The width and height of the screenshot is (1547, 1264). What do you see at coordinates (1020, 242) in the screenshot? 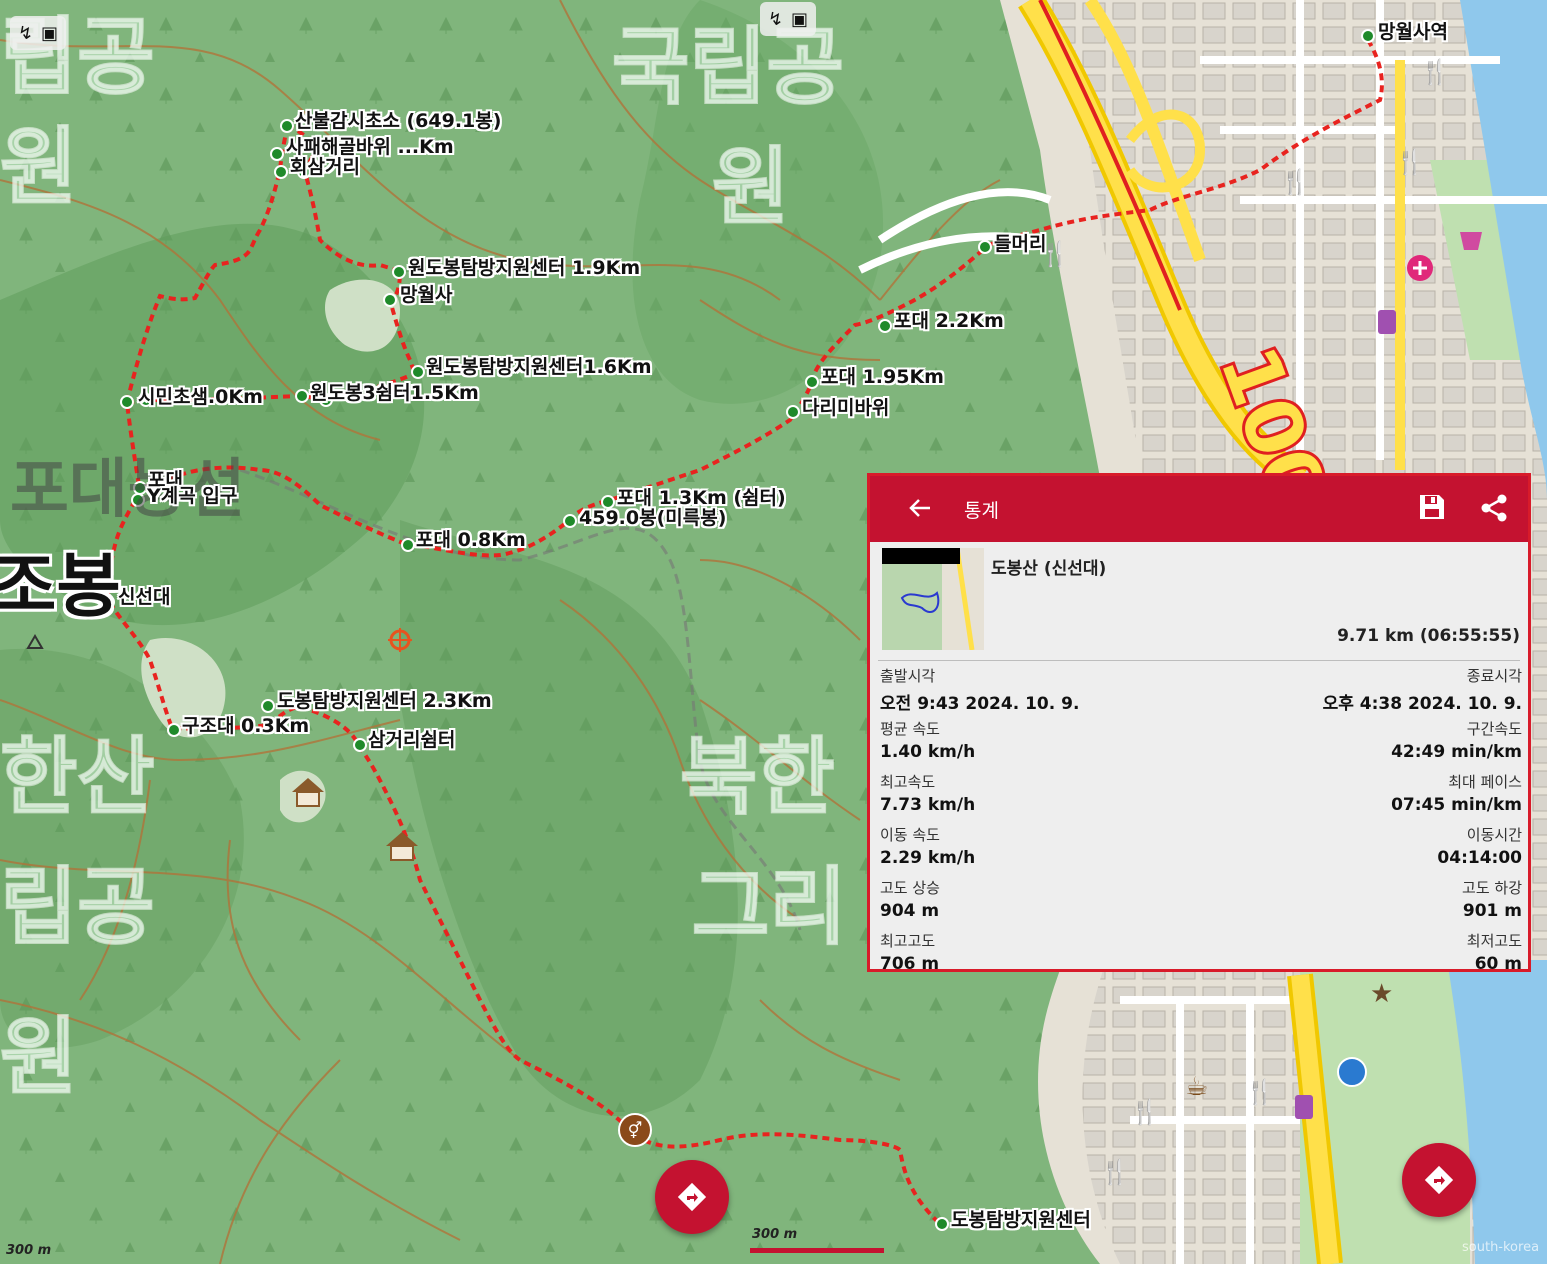
I see `waypoint-label: 들머리` at bounding box center [1020, 242].